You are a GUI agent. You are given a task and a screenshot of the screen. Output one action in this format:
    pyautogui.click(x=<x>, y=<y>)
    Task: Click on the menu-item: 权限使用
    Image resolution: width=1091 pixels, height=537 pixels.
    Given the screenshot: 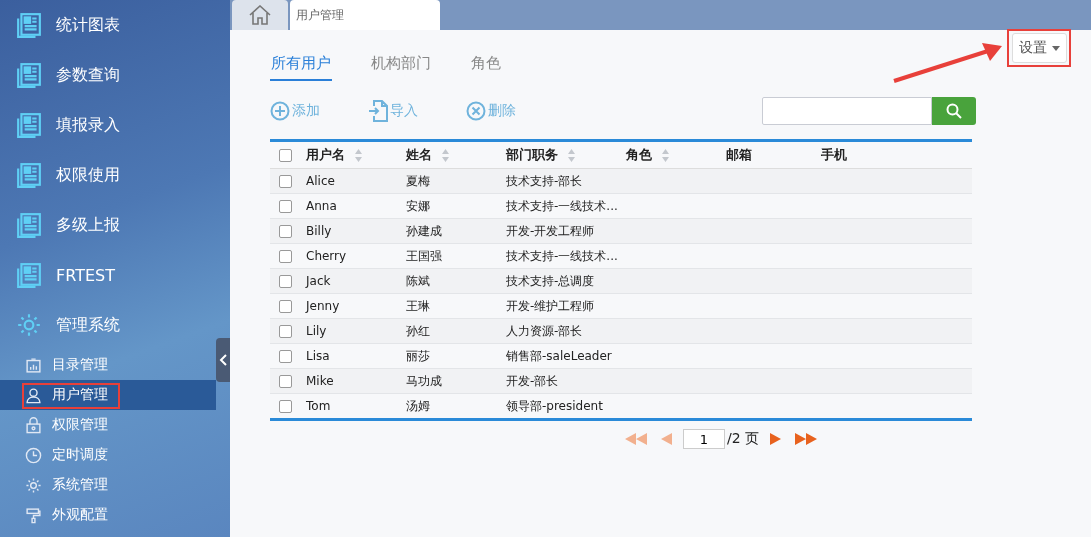 What is the action you would take?
    pyautogui.click(x=115, y=175)
    